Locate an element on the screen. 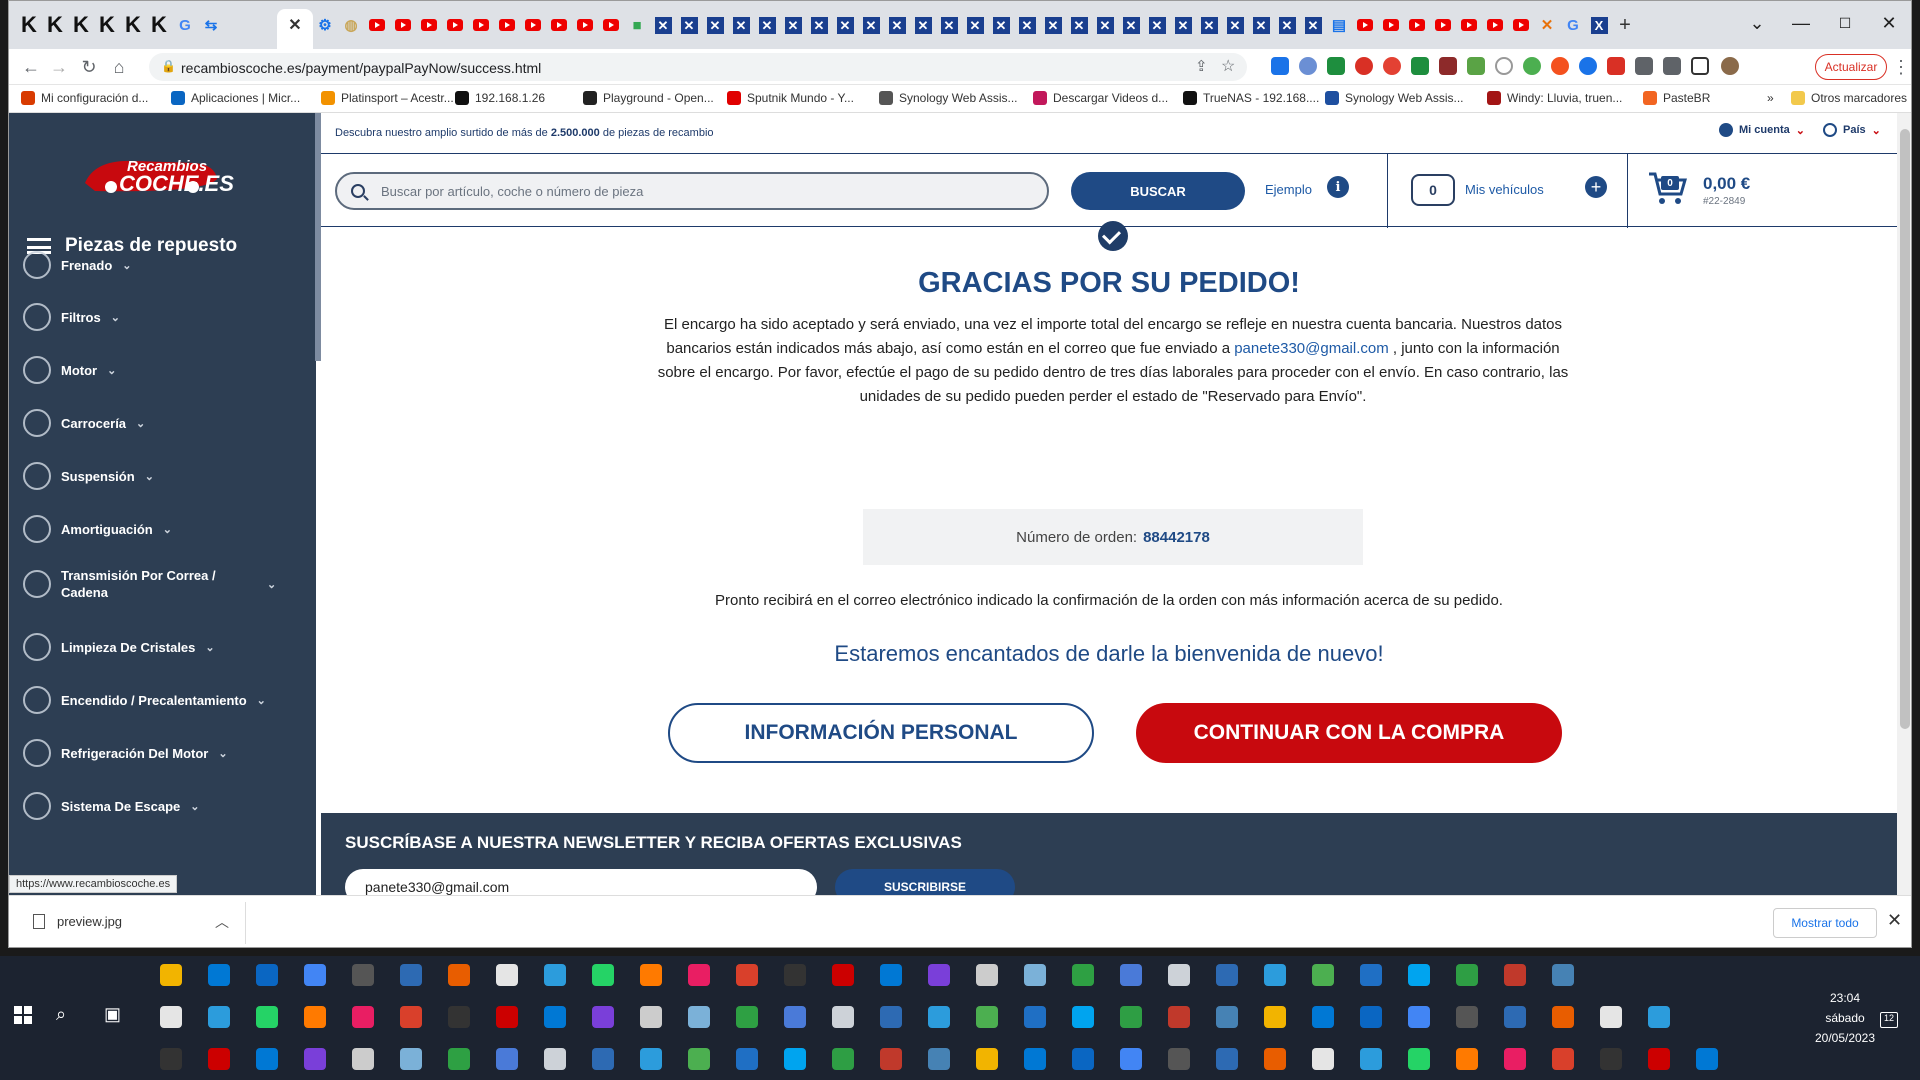 The image size is (1920, 1080). share-icon: ⇪ is located at coordinates (1201, 66).